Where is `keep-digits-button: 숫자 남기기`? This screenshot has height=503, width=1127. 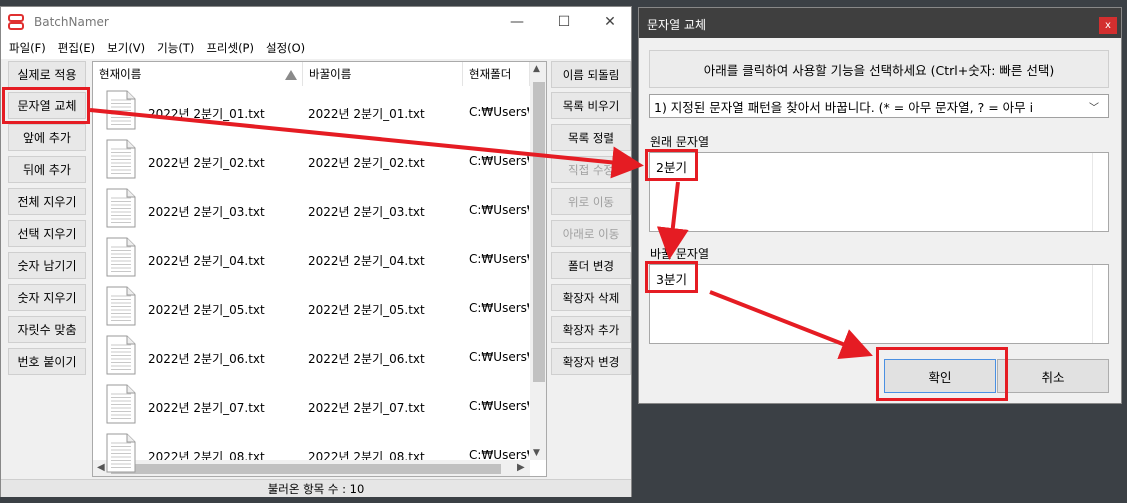
keep-digits-button: 숫자 남기기 is located at coordinates (47, 265).